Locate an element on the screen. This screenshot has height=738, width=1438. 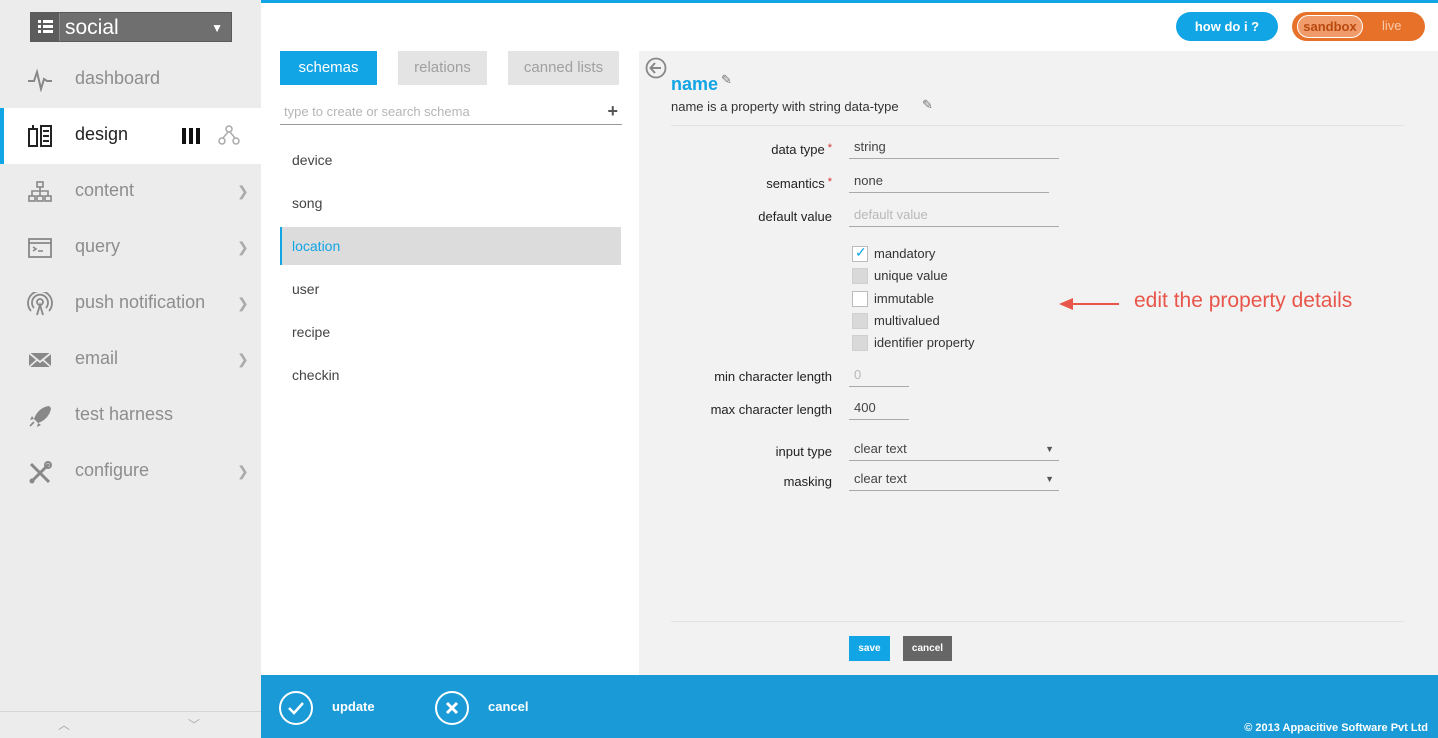
nav-design: design is located at coordinates (130, 136).